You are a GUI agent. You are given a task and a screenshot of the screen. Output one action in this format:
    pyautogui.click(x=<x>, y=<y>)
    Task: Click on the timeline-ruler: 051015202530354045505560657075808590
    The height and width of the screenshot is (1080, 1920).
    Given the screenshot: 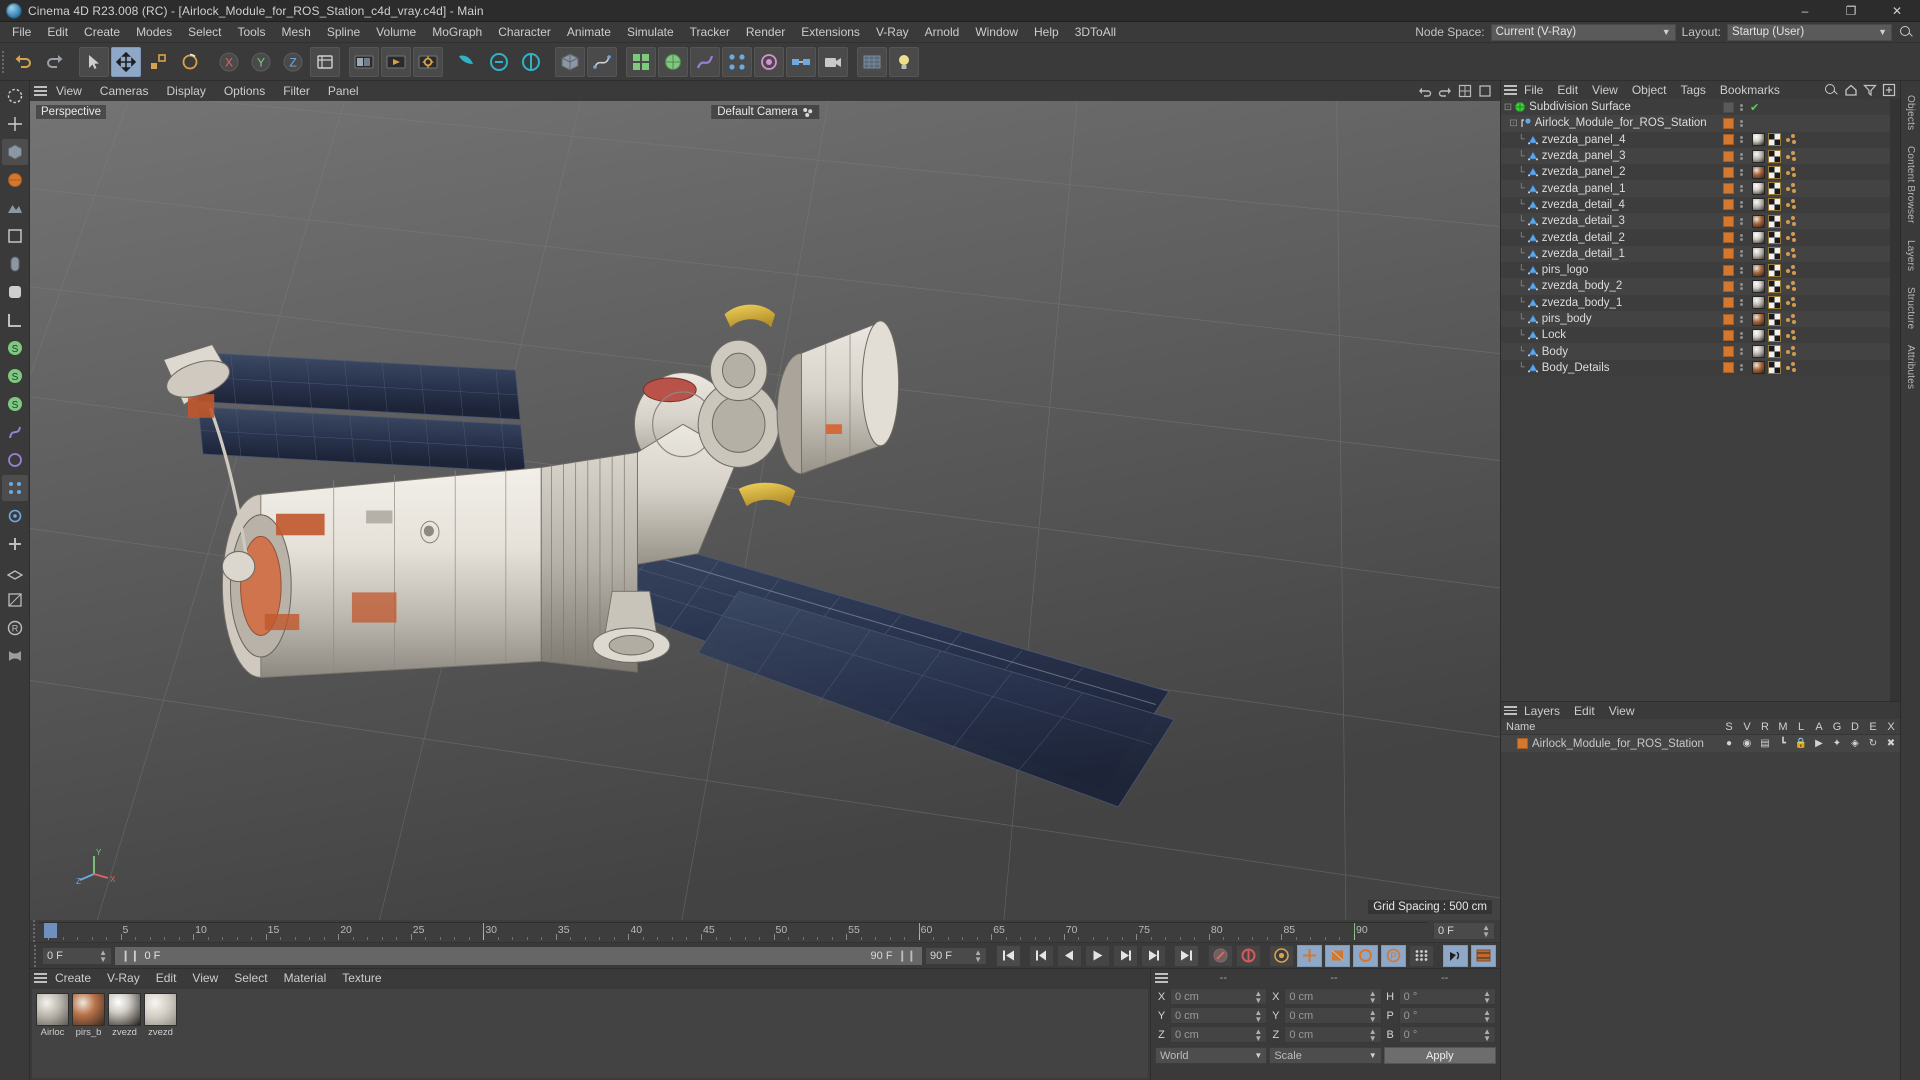 What is the action you would take?
    pyautogui.click(x=733, y=931)
    